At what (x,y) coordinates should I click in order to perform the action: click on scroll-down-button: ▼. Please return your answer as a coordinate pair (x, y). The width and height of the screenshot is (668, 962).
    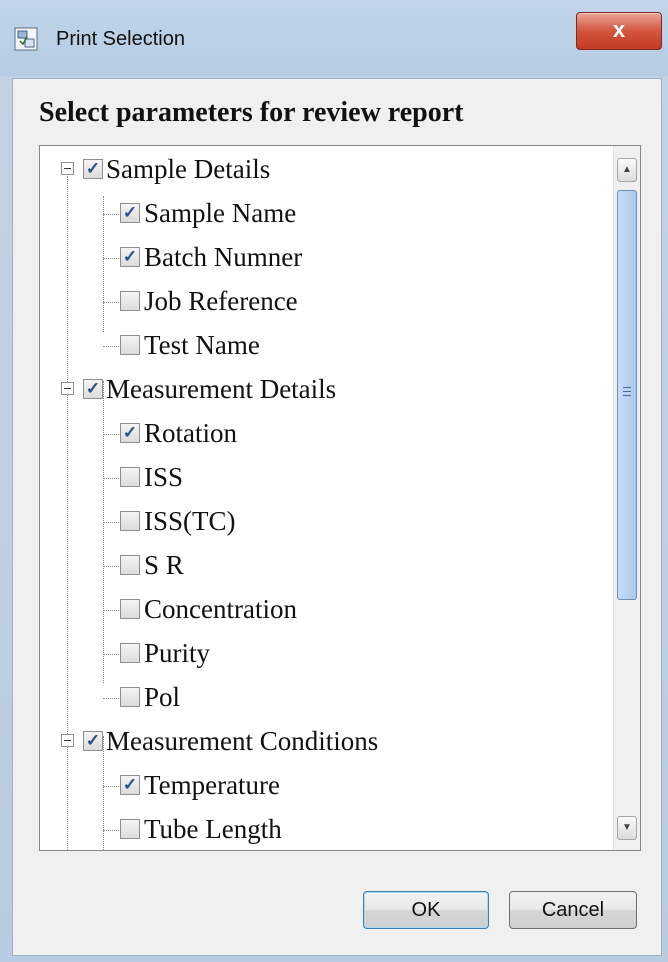
    Looking at the image, I should click on (627, 828).